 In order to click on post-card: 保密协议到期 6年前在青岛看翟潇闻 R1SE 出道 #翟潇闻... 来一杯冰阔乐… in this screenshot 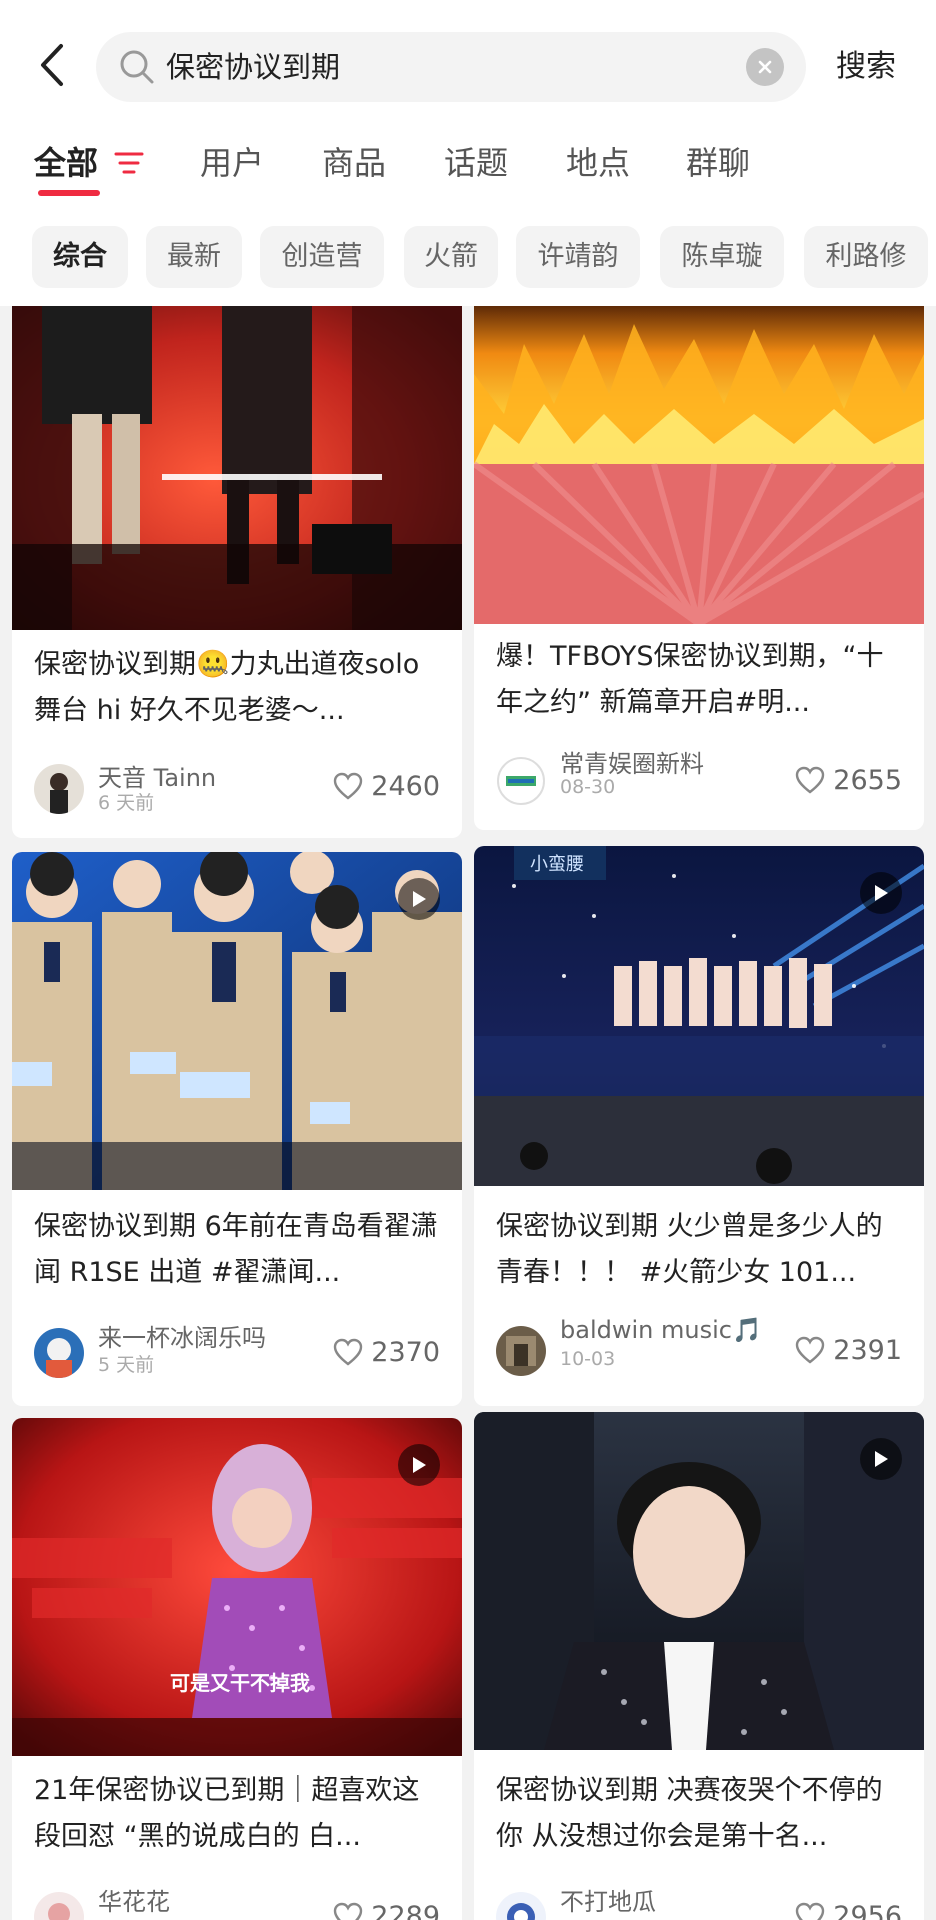, I will do `click(237, 1129)`.